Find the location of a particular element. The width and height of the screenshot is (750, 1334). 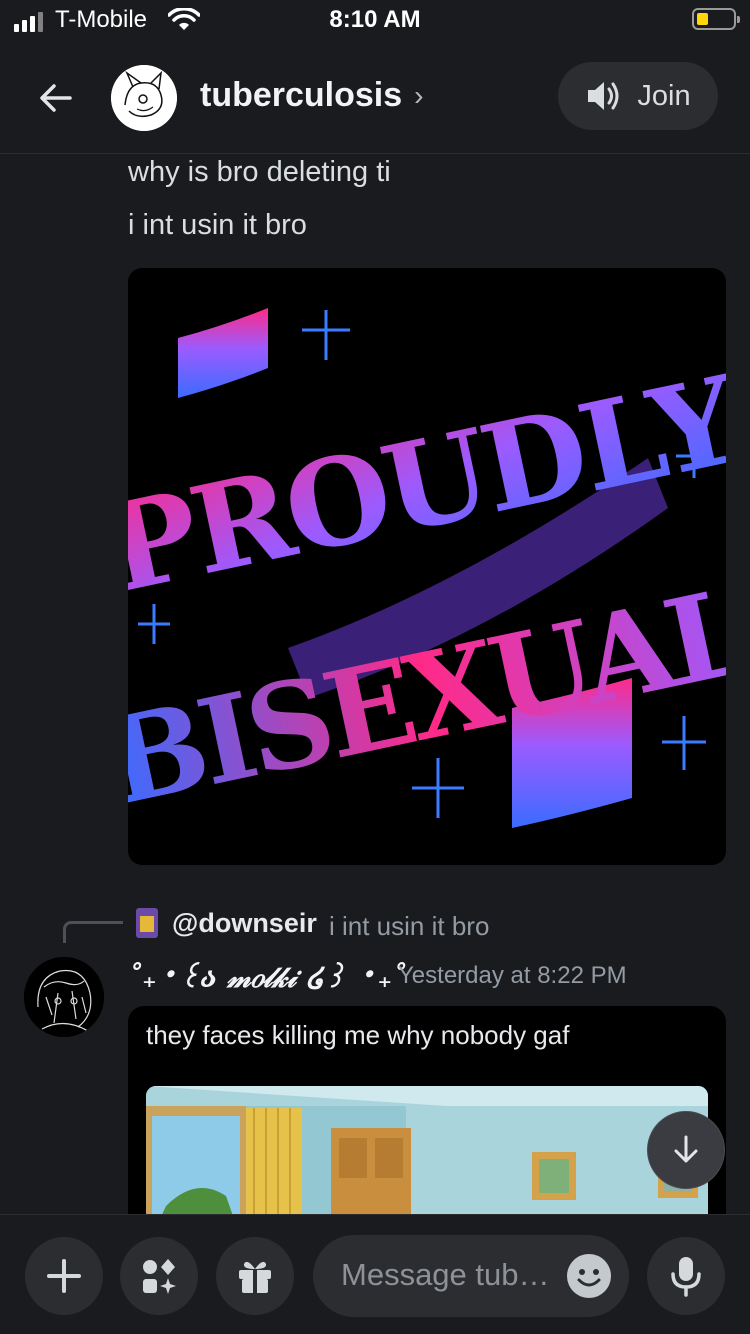

microphone-icon is located at coordinates (686, 1277).